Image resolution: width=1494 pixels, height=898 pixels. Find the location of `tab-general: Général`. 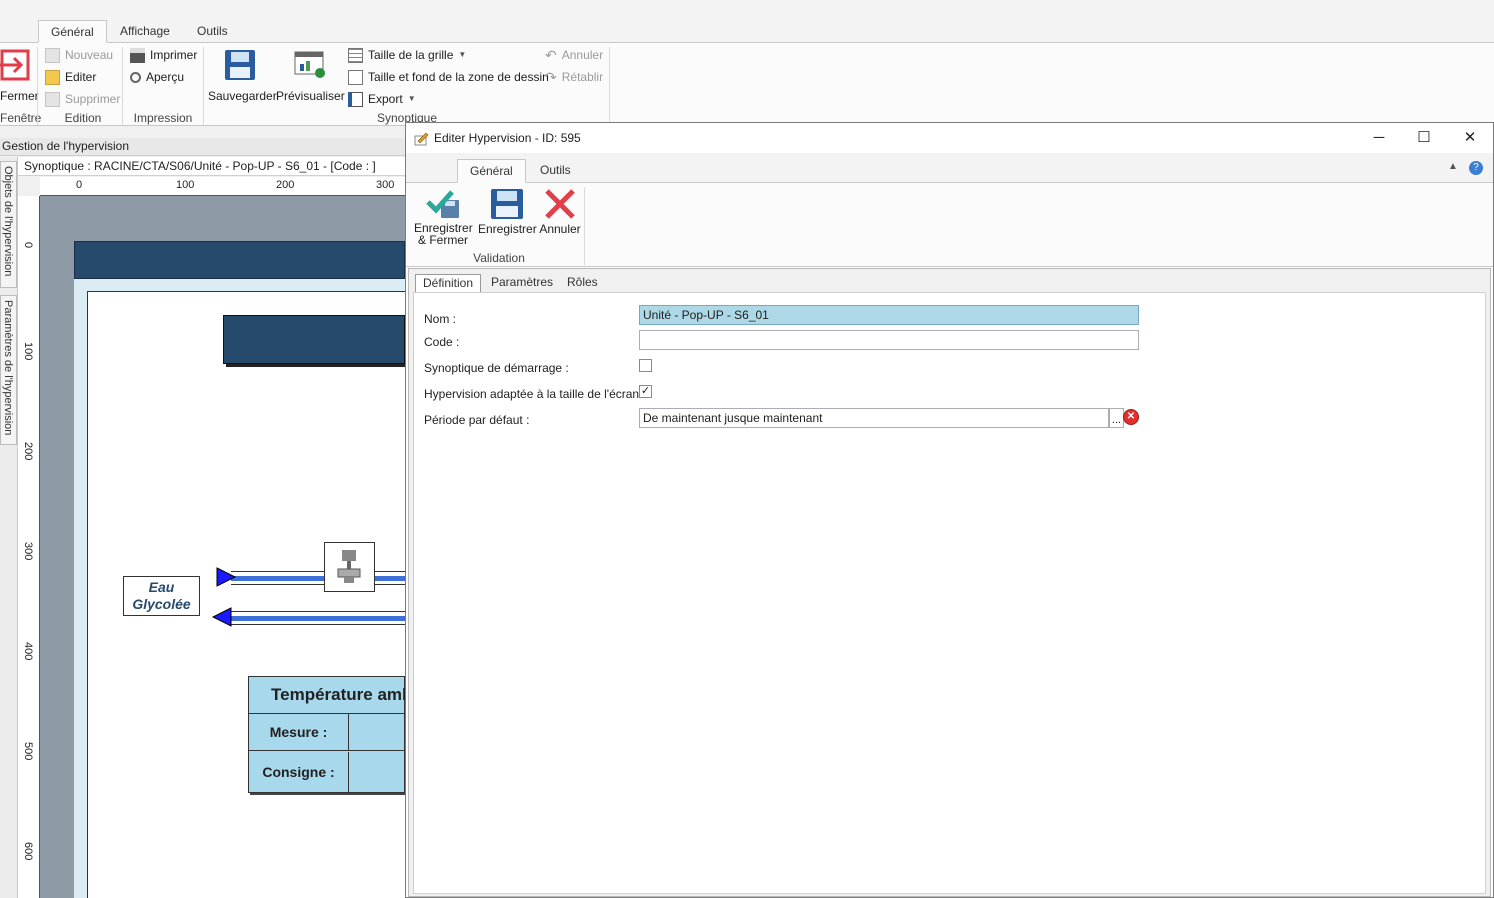

tab-general: Général is located at coordinates (72, 31).